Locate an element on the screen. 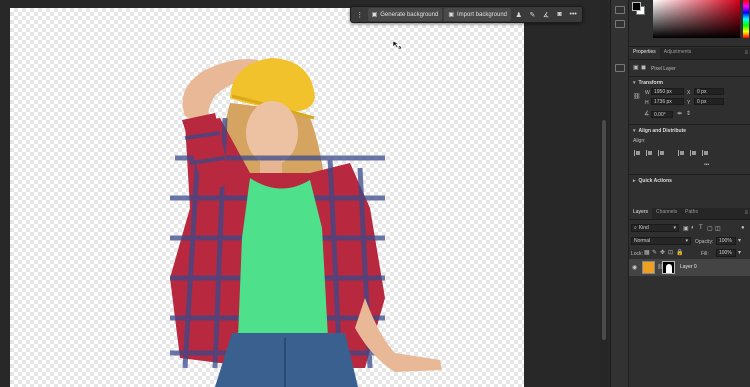  layer-filter-kind-select: ⌕ Kind ▾ is located at coordinates (655, 228).